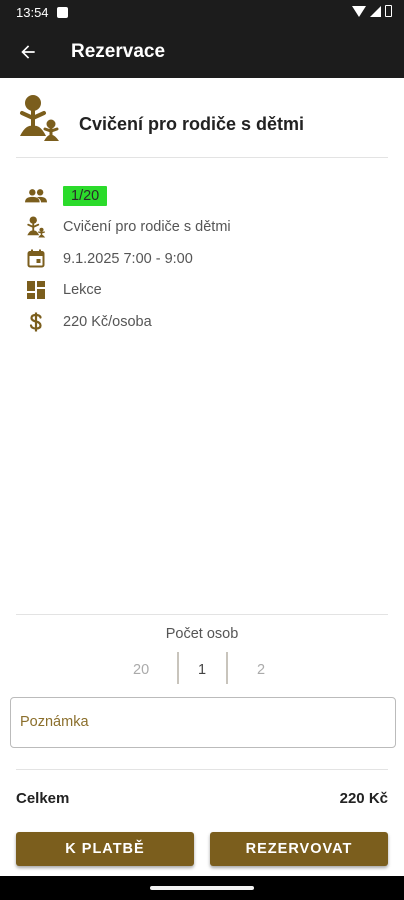  Describe the element at coordinates (202, 322) in the screenshot. I see `price-row: 220 Kč/osoba` at that location.